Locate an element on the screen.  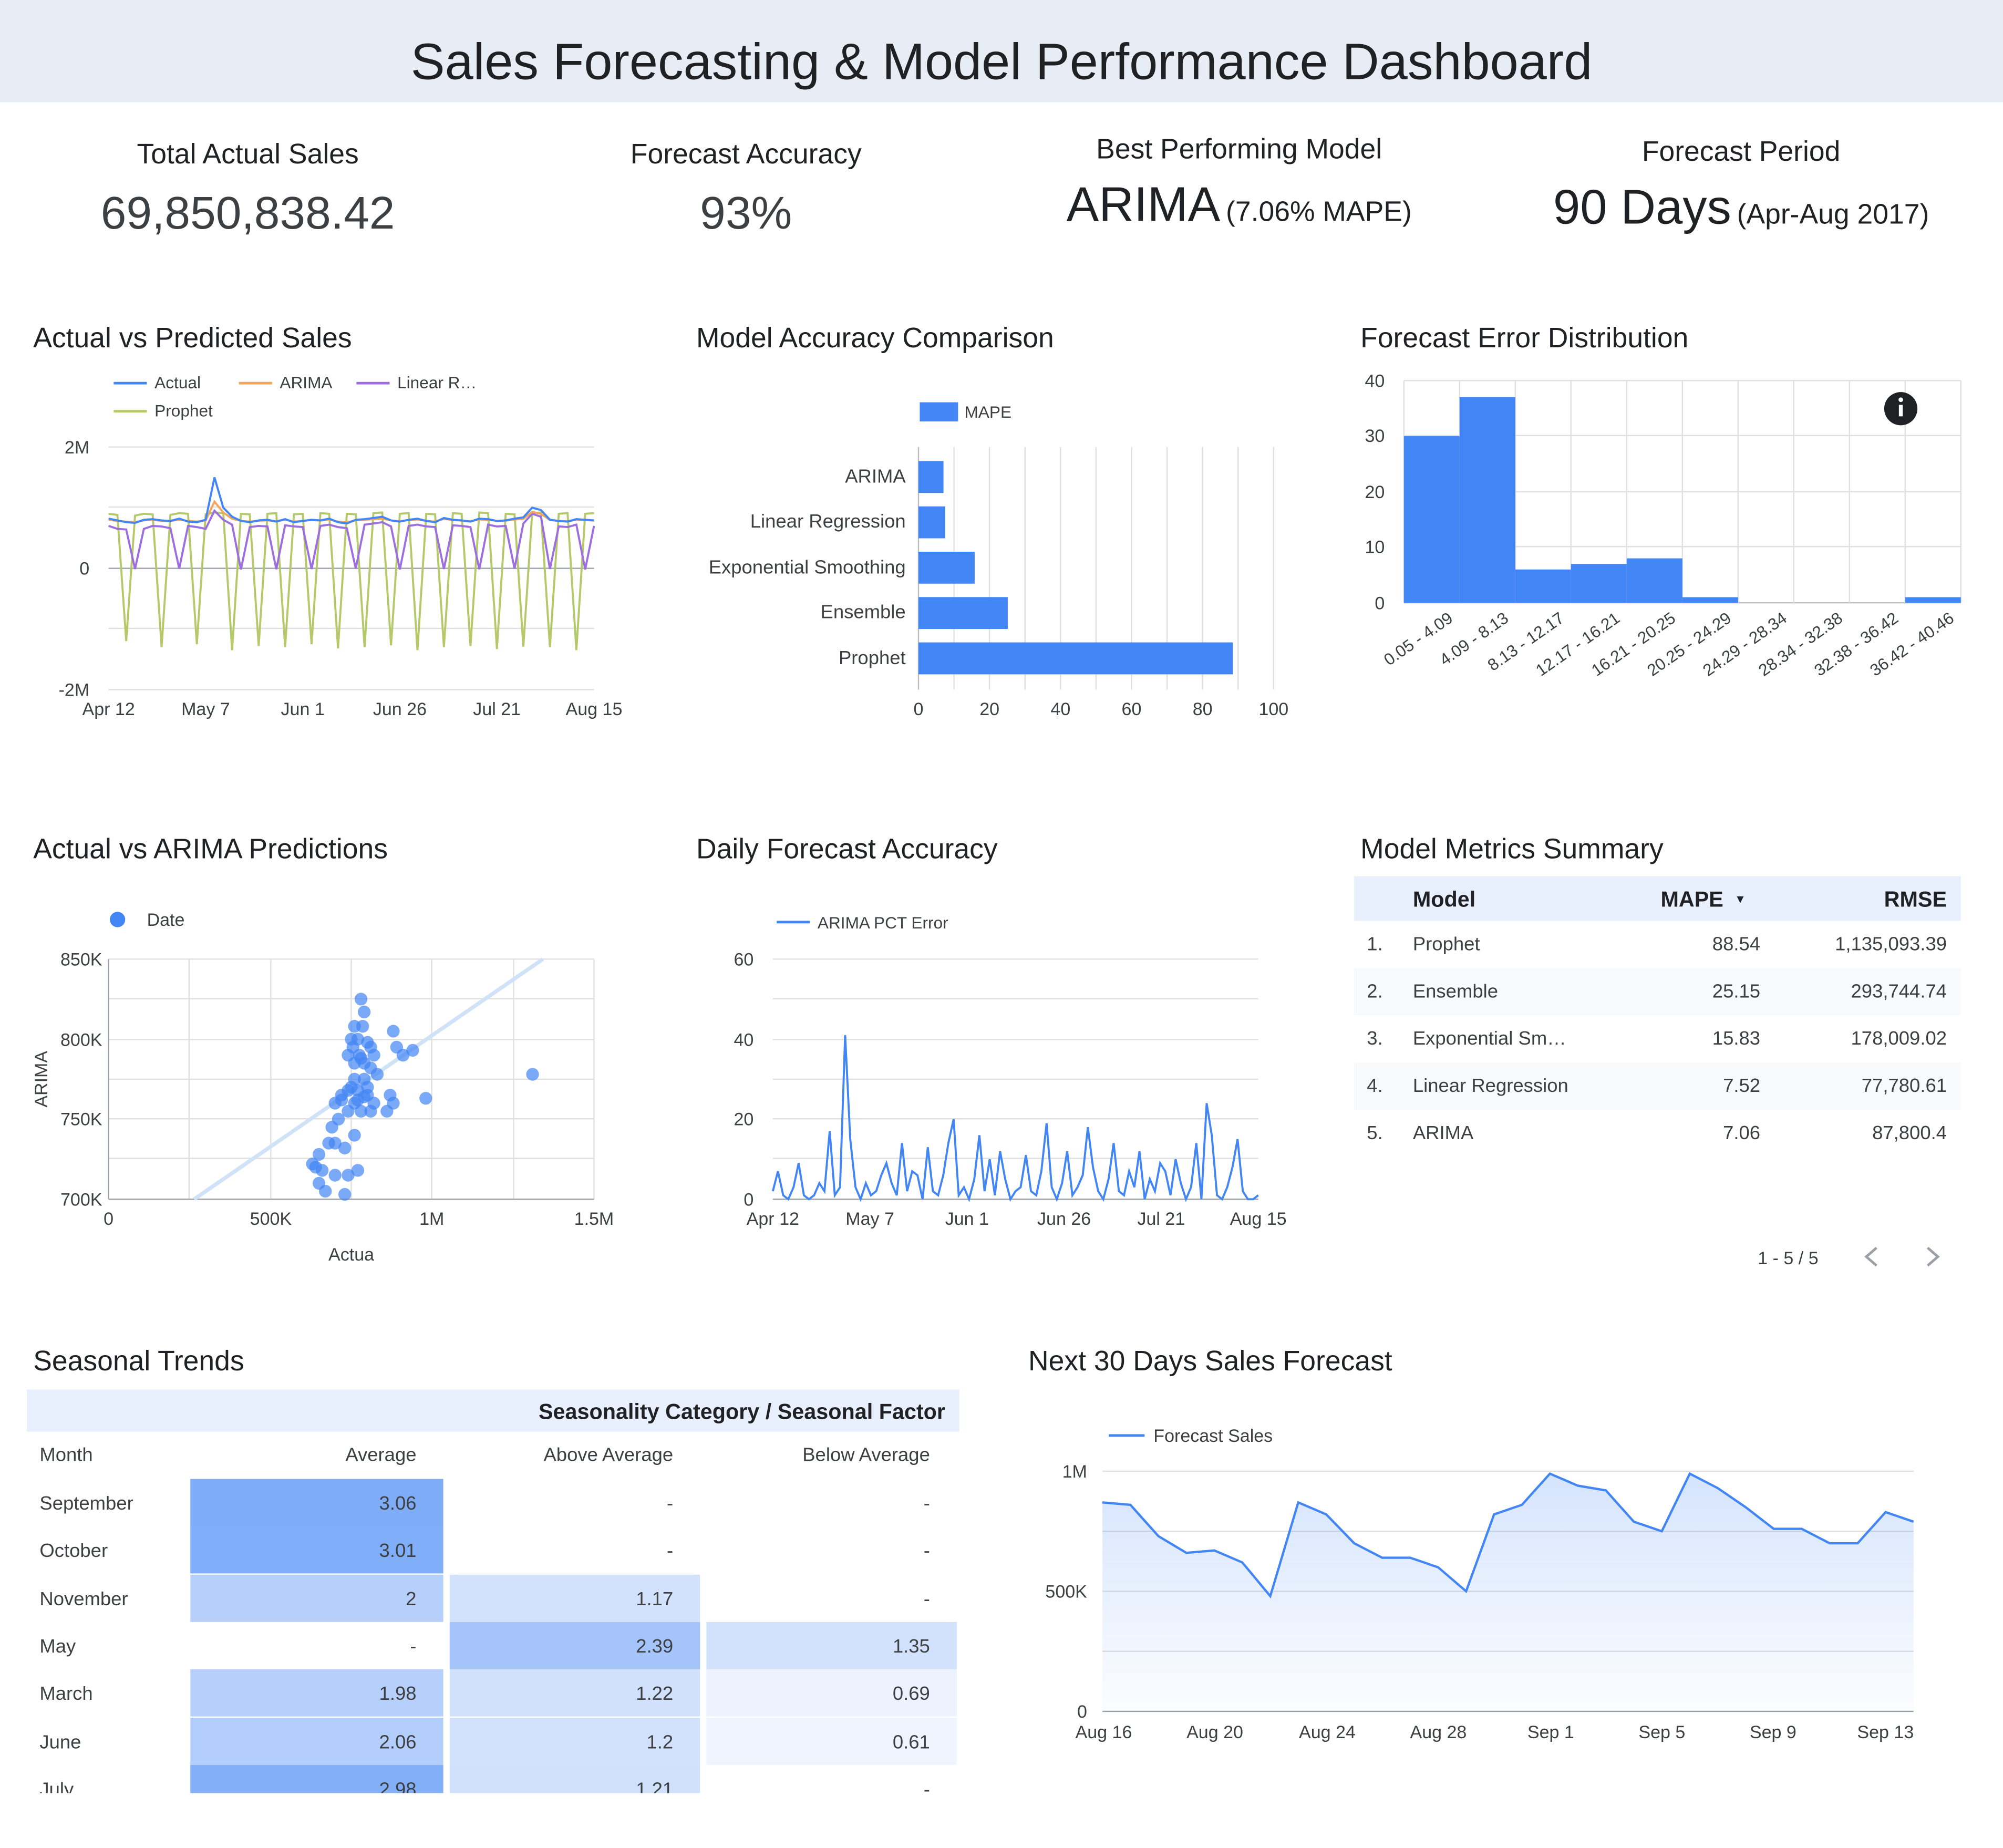
column-header-model: Model is located at coordinates (1444, 900).